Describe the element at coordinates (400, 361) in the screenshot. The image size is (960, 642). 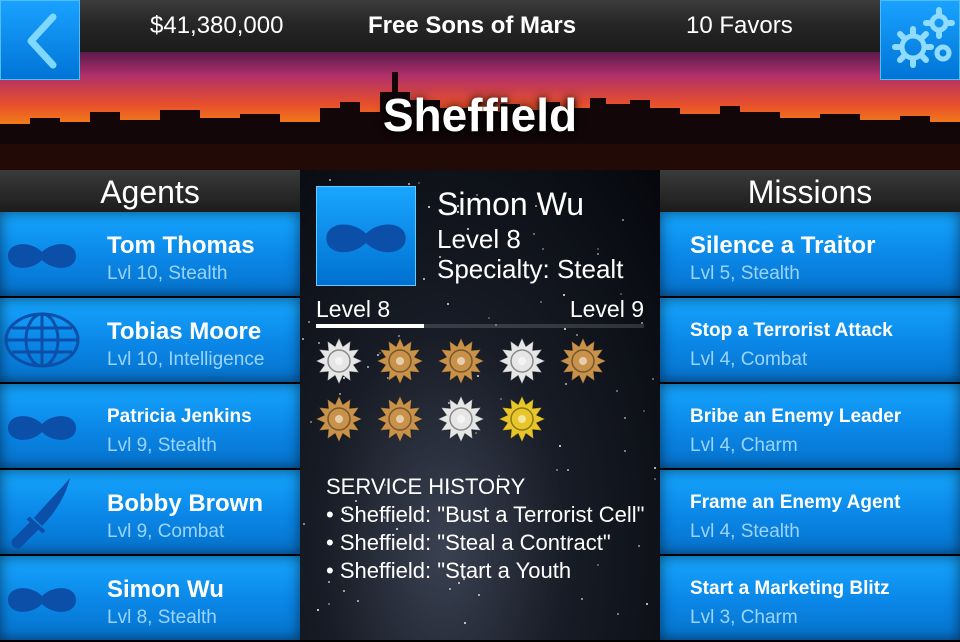
I see `medal-crown-icon` at that location.